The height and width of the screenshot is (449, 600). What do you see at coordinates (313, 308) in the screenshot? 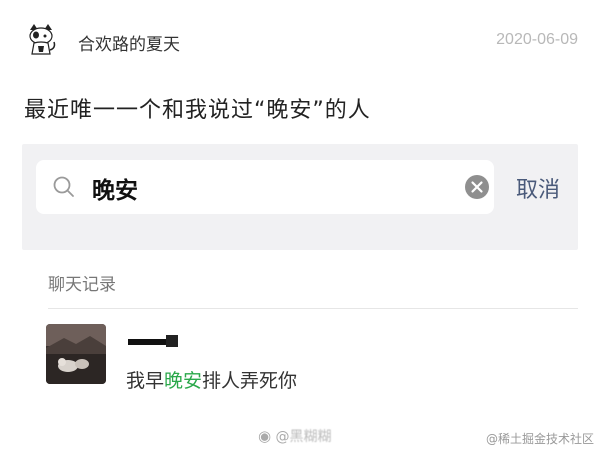
I see `divider` at bounding box center [313, 308].